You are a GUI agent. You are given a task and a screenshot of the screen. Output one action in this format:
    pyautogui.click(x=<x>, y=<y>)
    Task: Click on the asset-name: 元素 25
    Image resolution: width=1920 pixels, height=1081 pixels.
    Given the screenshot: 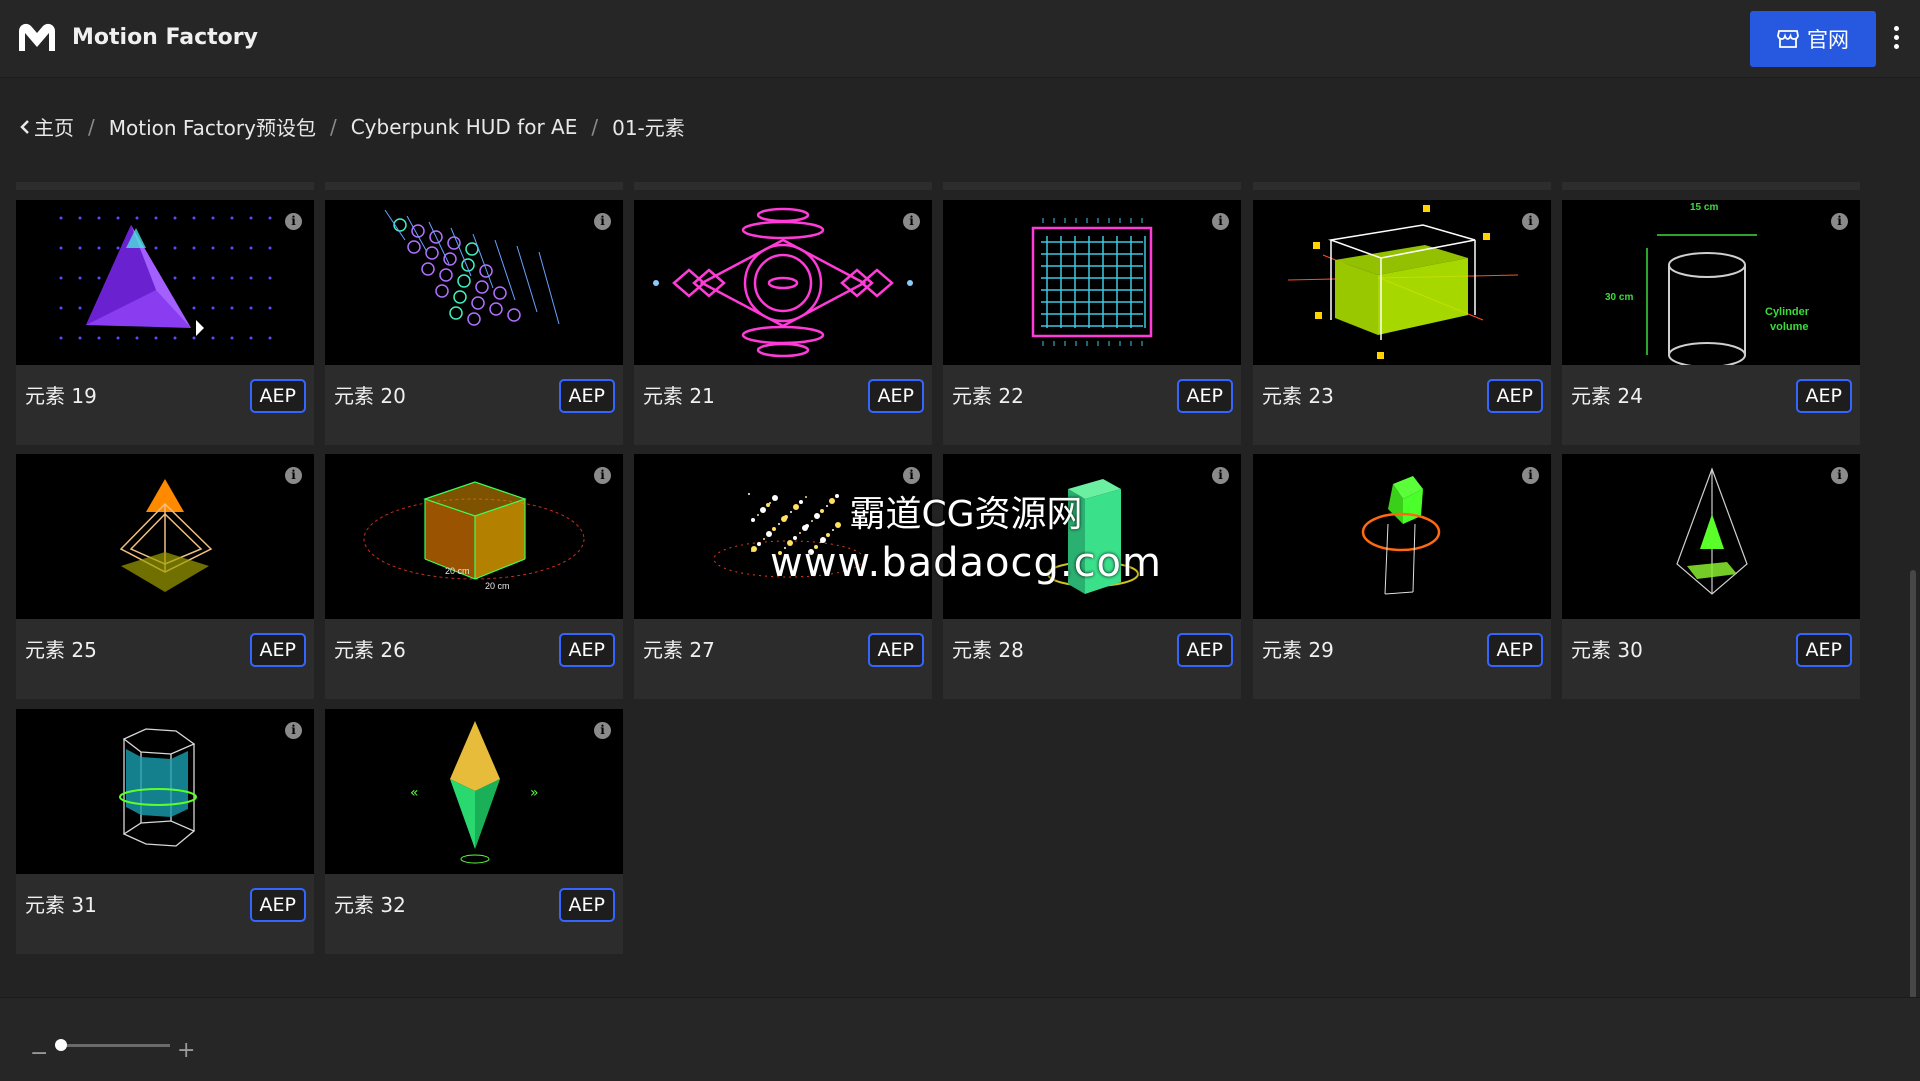 What is the action you would take?
    pyautogui.click(x=61, y=650)
    